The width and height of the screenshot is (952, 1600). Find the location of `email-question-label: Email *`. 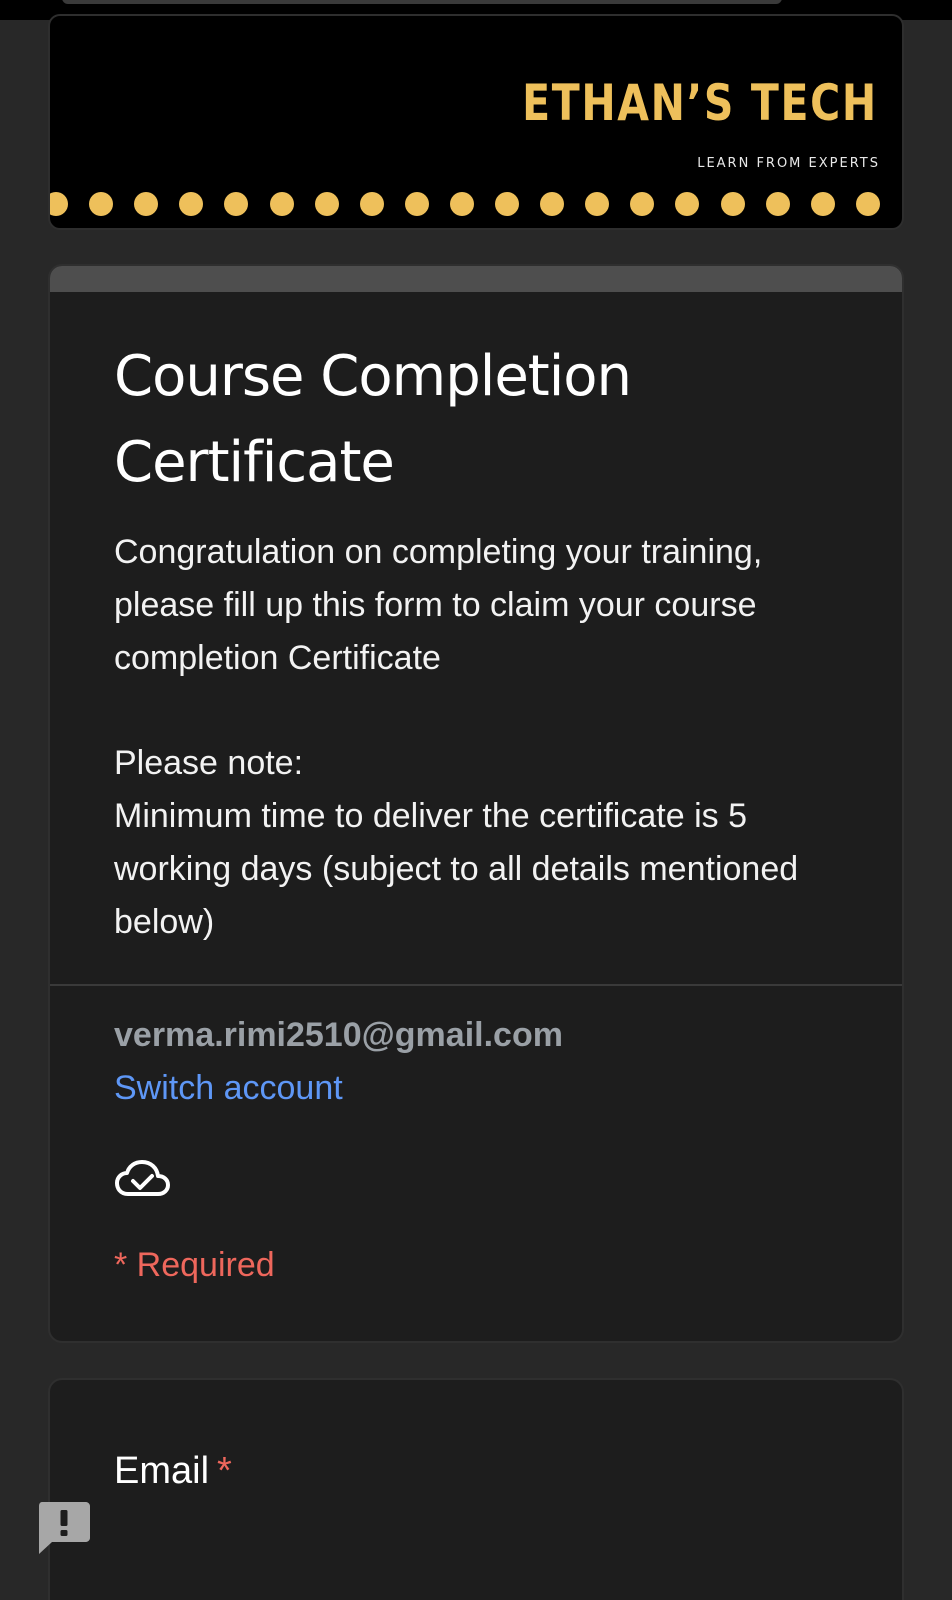

email-question-label: Email * is located at coordinates (173, 1471).